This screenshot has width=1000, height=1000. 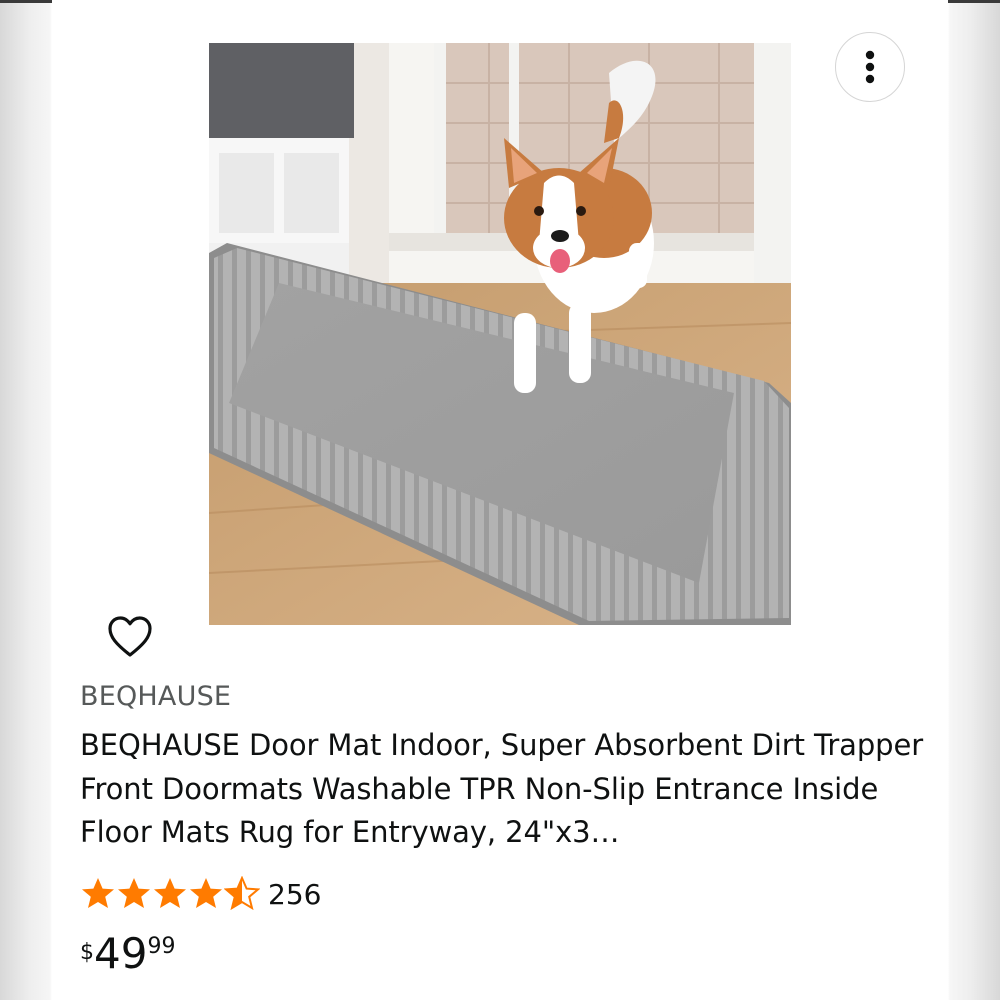 I want to click on star-half-icon, so click(x=242, y=893).